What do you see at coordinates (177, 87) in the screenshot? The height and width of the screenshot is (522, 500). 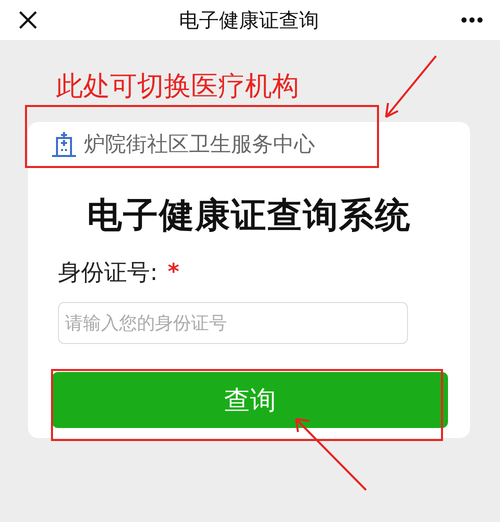 I see `annotation-text: 此处可切换医疗机构` at bounding box center [177, 87].